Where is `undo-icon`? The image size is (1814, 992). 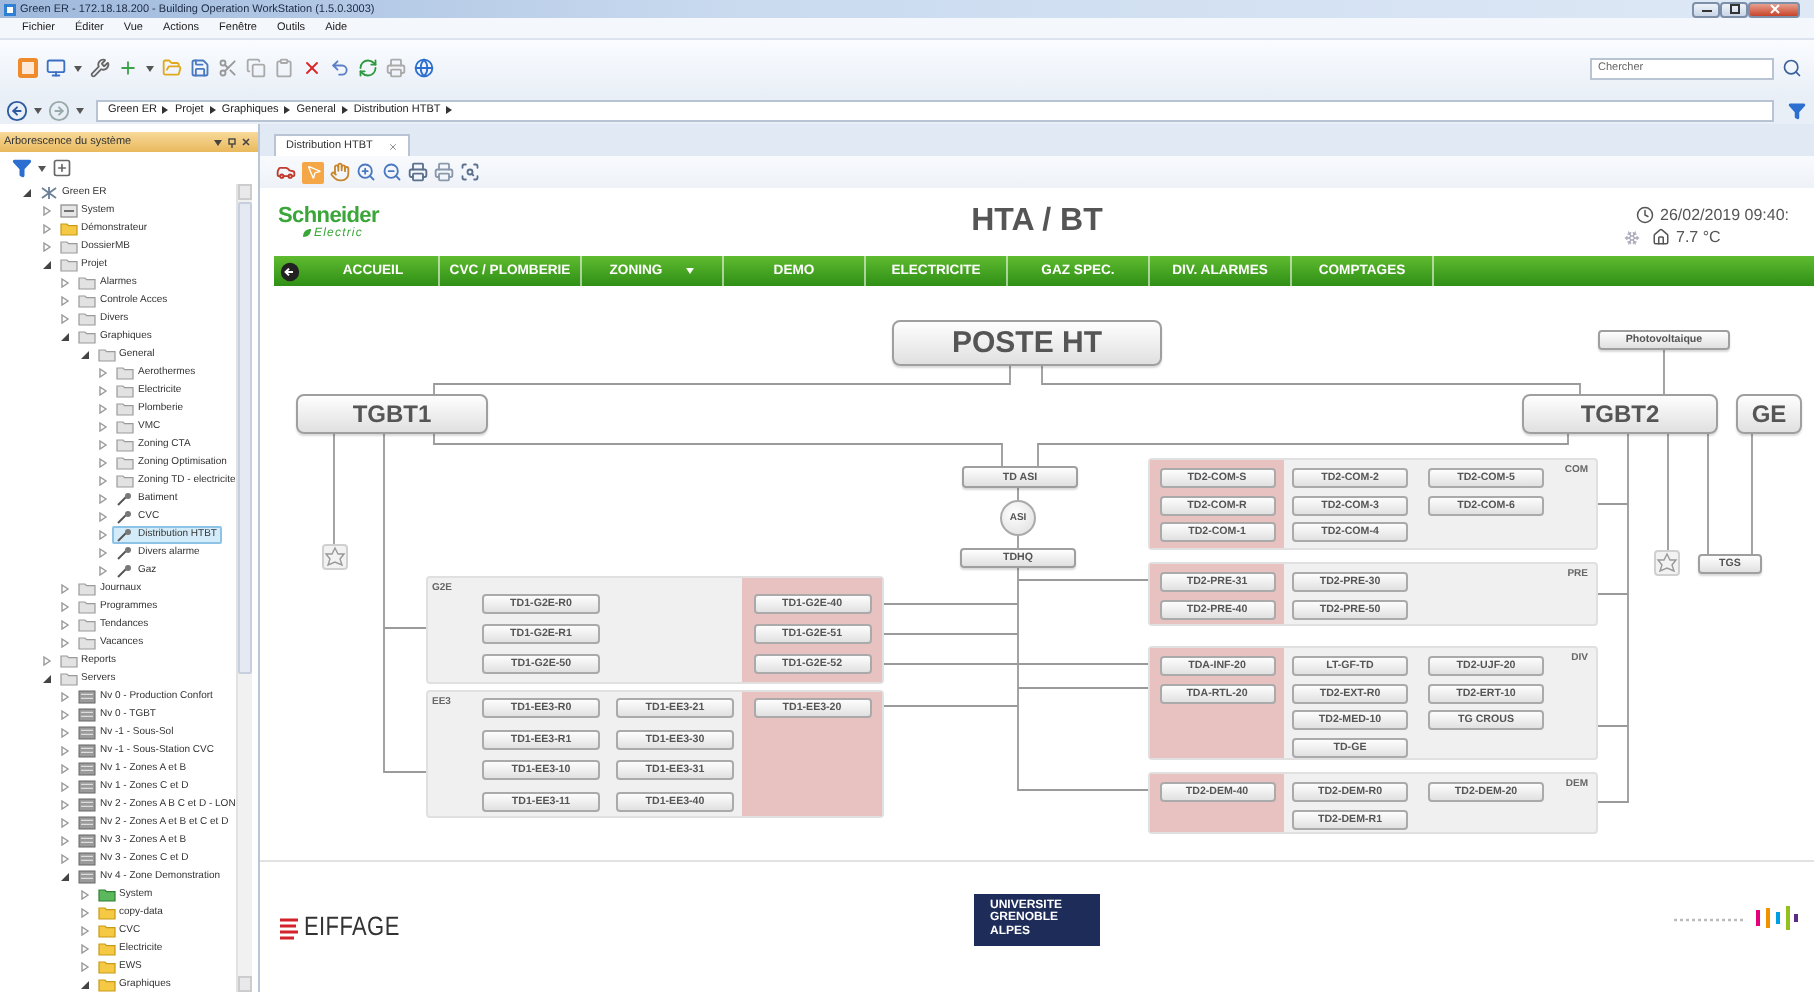 undo-icon is located at coordinates (340, 68).